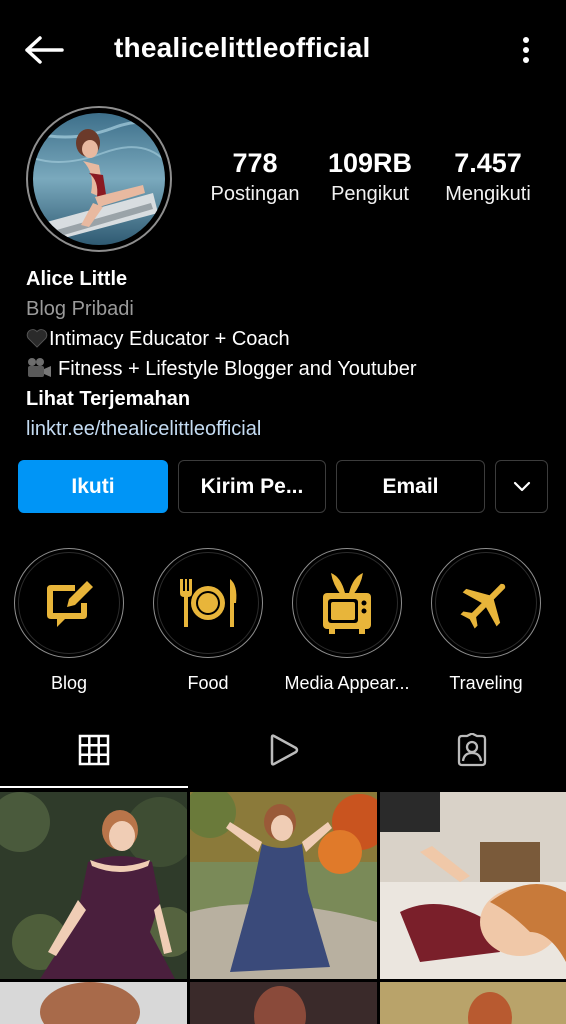 Image resolution: width=566 pixels, height=1024 pixels. Describe the element at coordinates (410, 486) in the screenshot. I see `email-button: Email` at that location.